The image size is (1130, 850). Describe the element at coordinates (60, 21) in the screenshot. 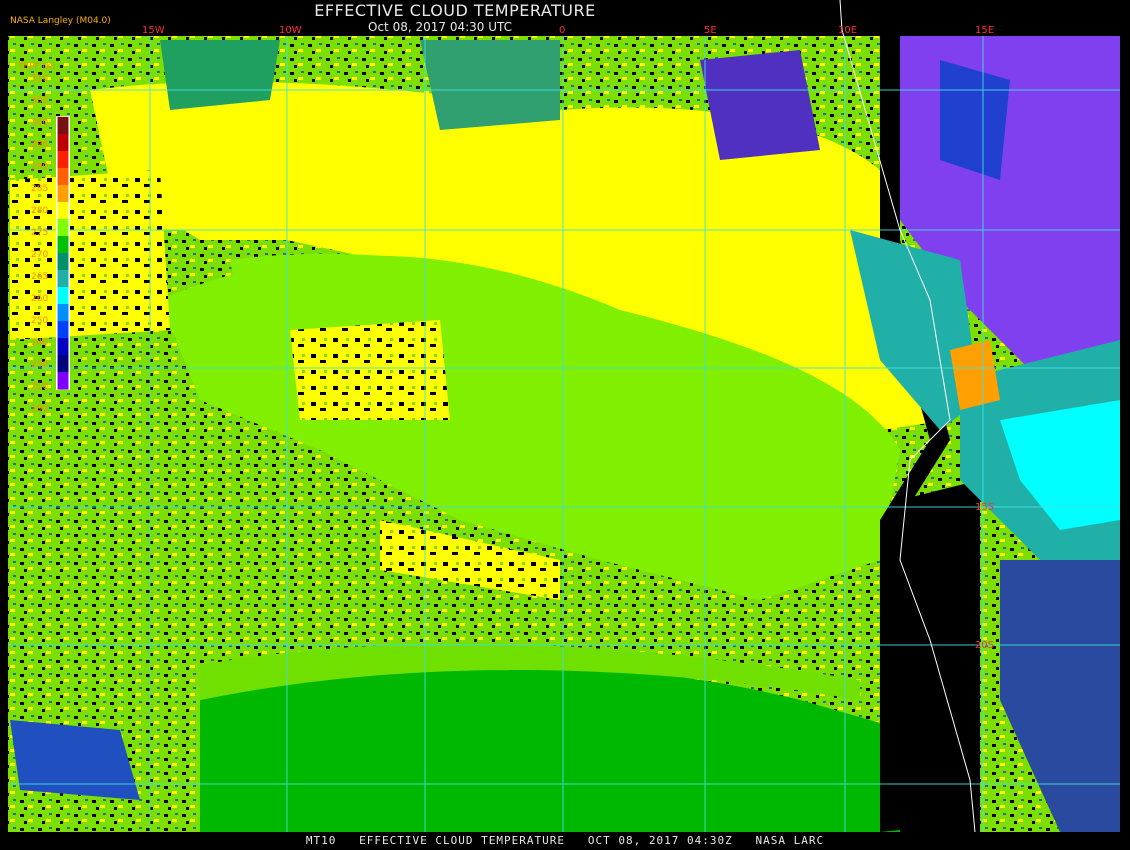

I see `brand-label: NASA Langley (M04.0)` at that location.